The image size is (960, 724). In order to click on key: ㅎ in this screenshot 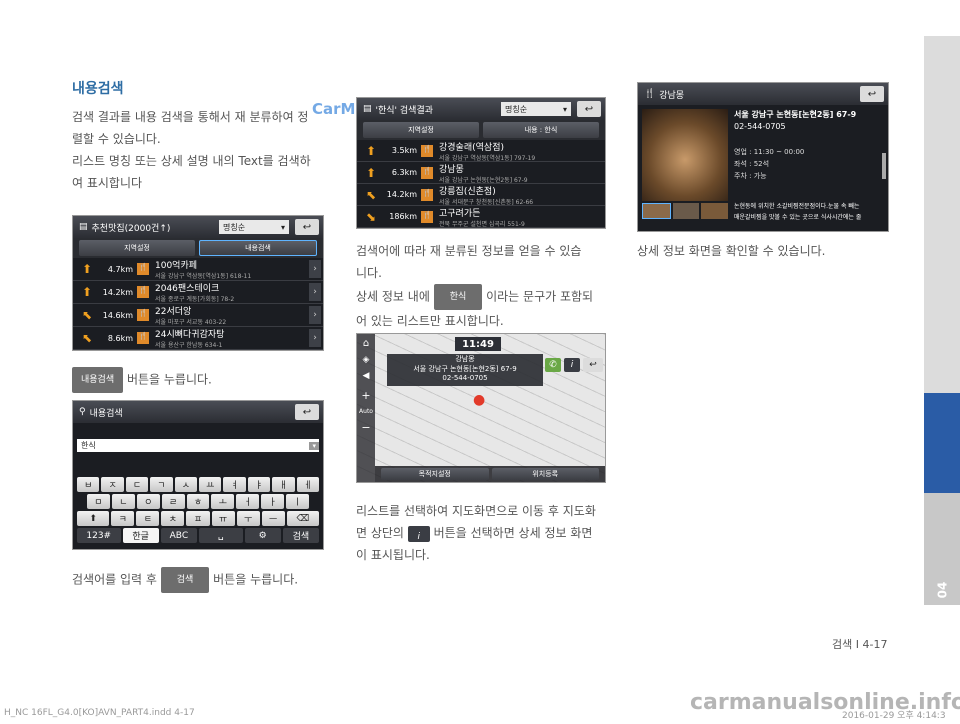, I will do `click(198, 501)`.